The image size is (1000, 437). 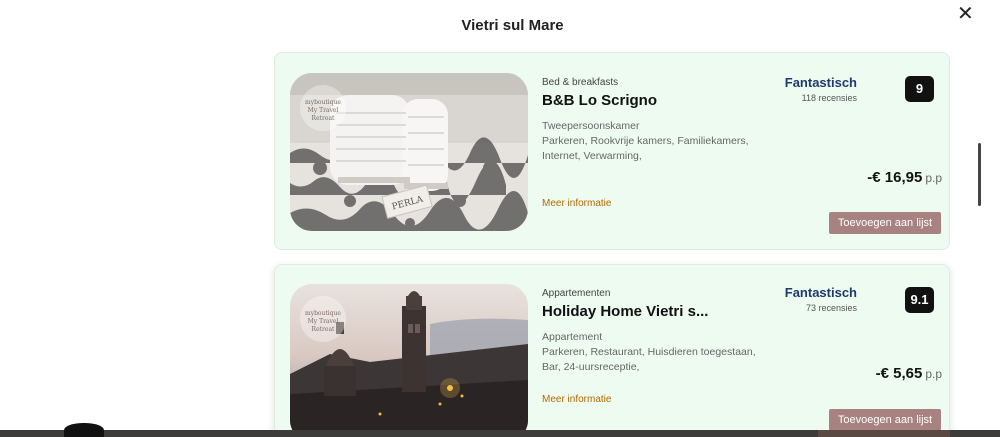 What do you see at coordinates (576, 293) in the screenshot?
I see `listing-category: Appartementen` at bounding box center [576, 293].